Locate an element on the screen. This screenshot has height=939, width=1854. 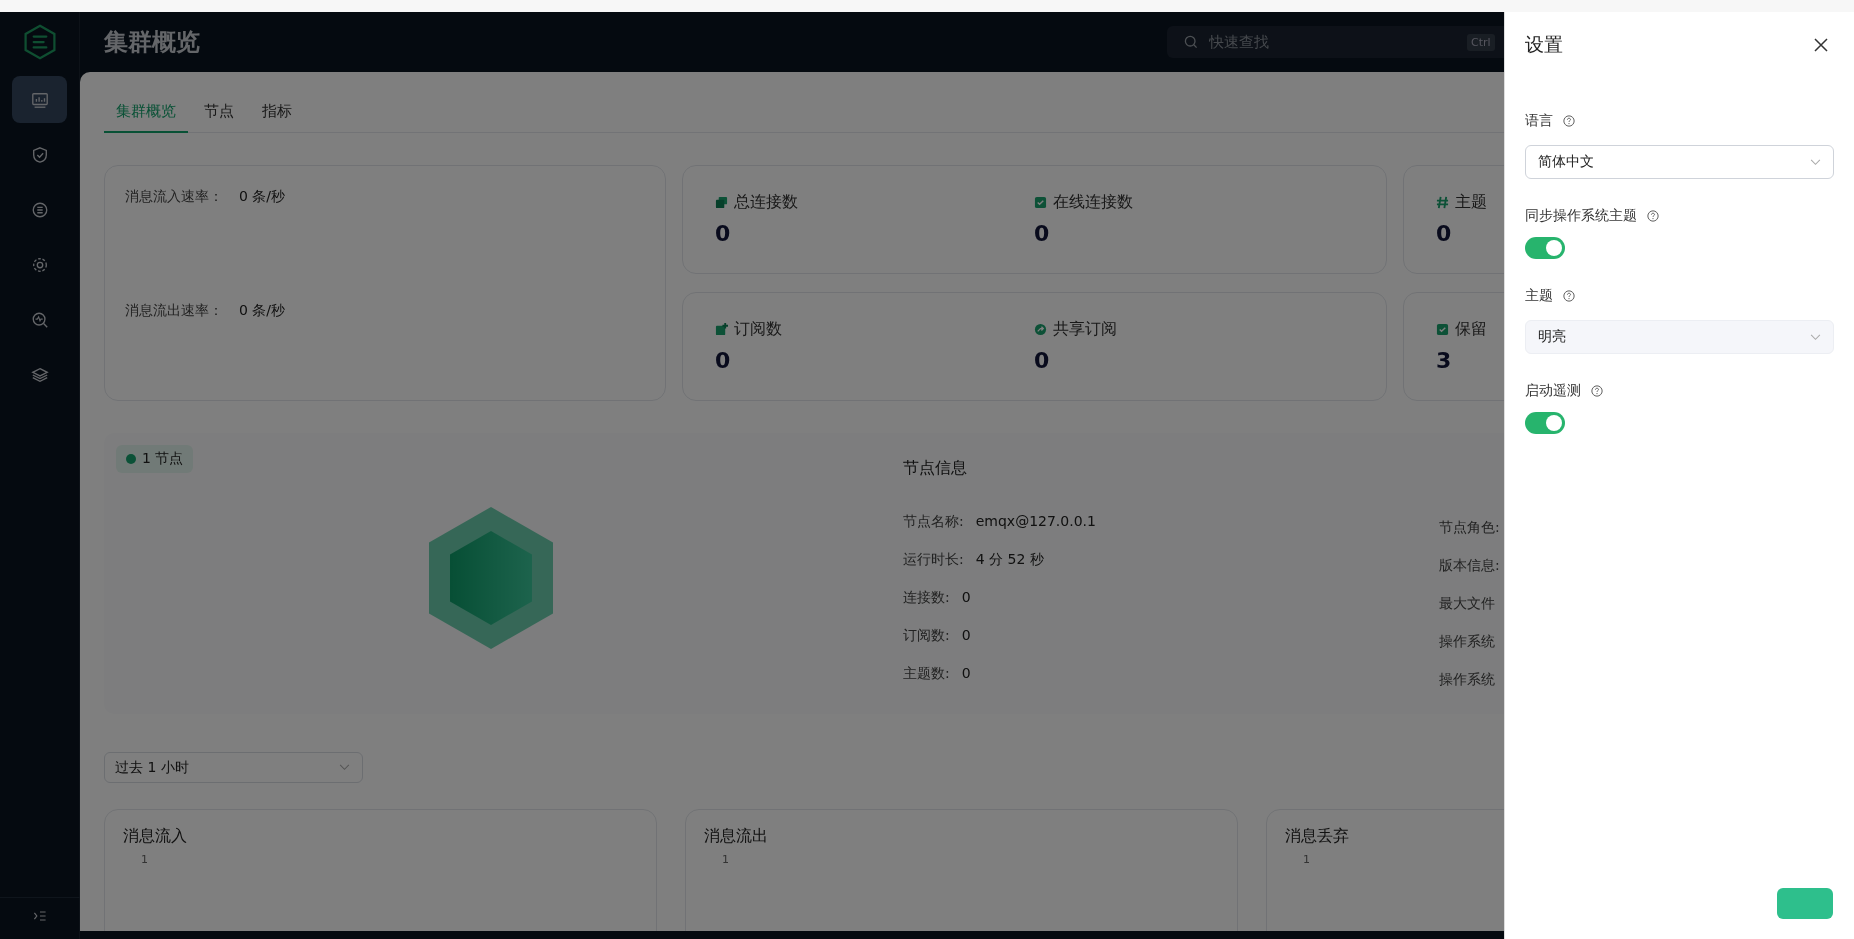
info-value: emqx@127.0.0.1 is located at coordinates (1035, 522).